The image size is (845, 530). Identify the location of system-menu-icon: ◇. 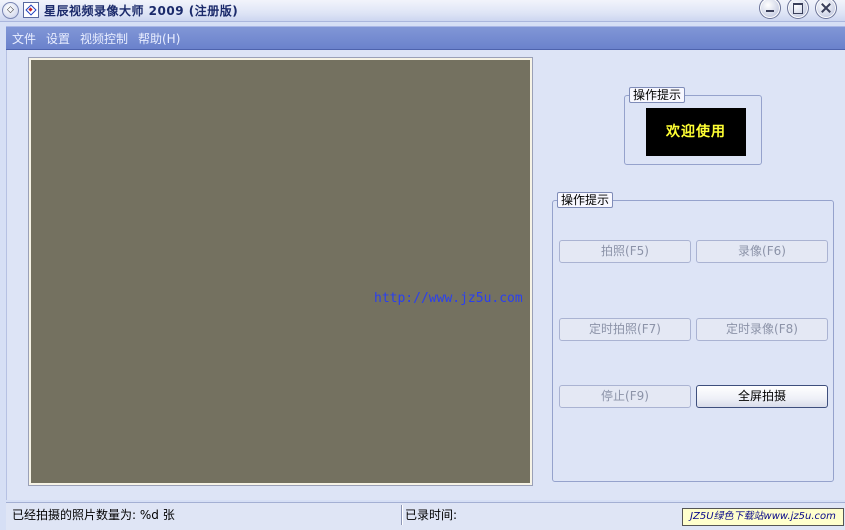
(10, 10).